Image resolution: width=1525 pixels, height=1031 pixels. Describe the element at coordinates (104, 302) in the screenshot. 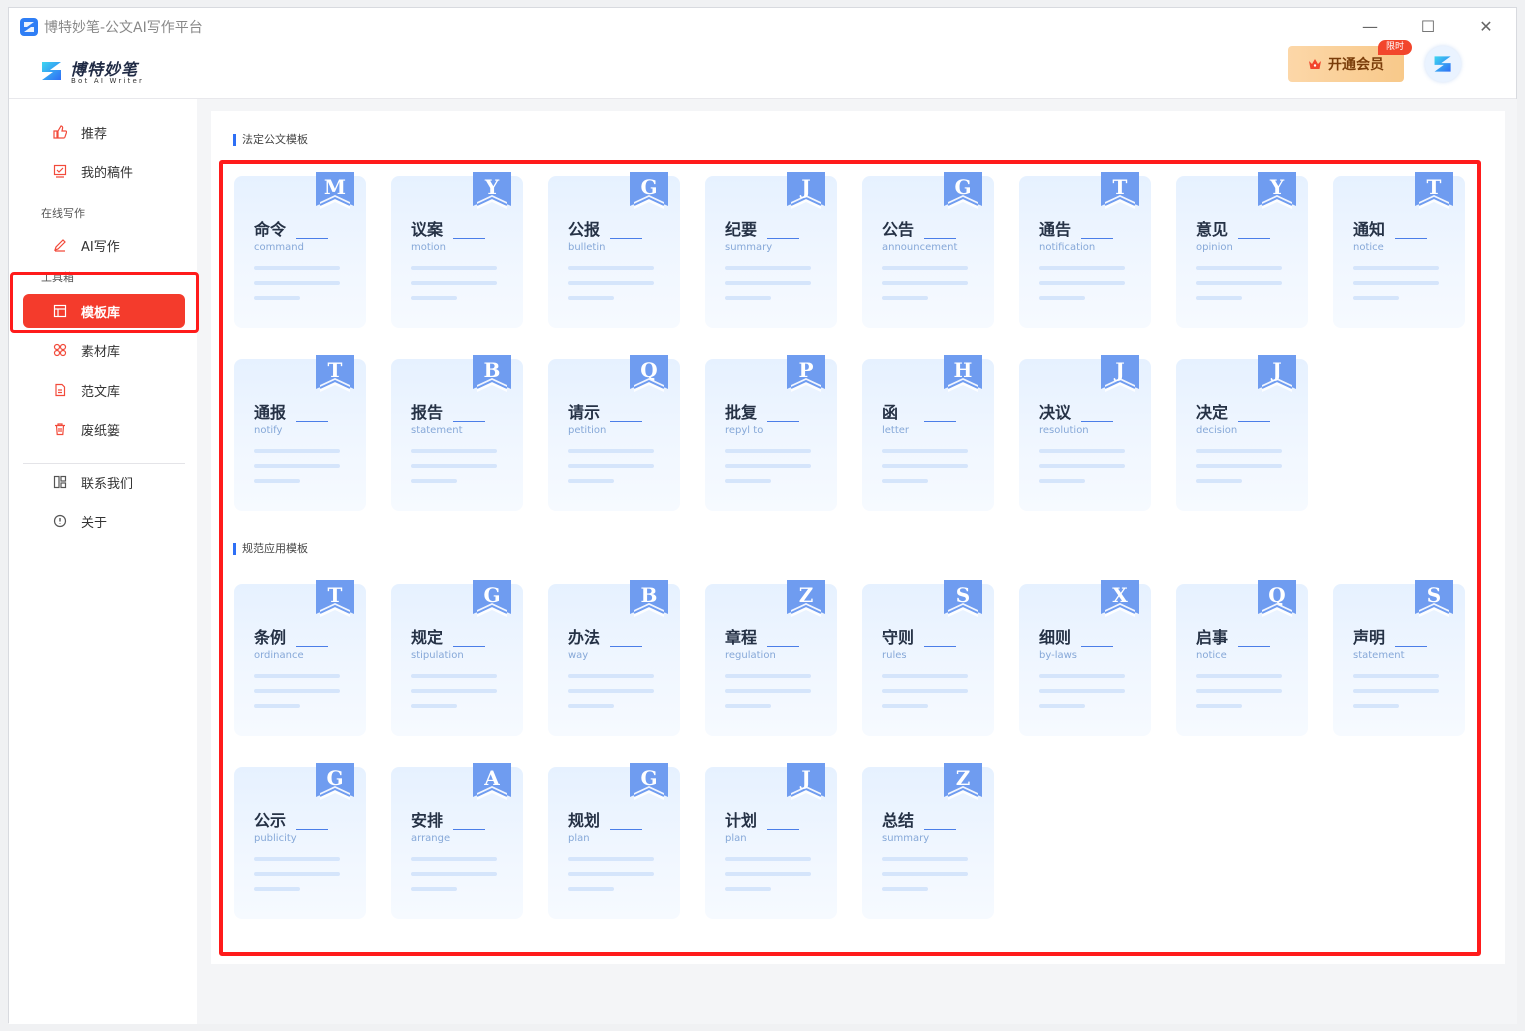

I see `sidebar-highlight-box` at that location.